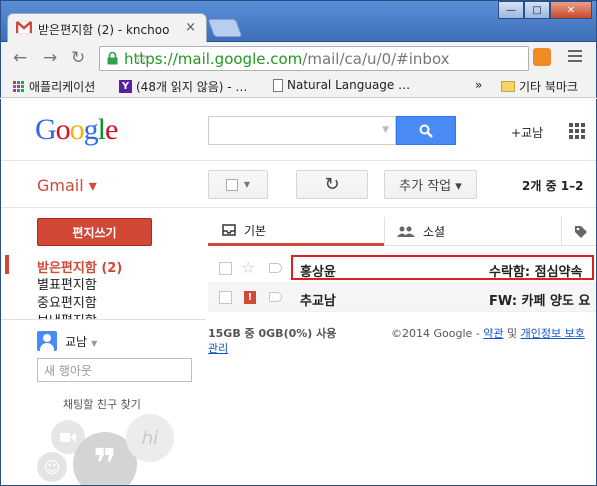  What do you see at coordinates (442, 267) in the screenshot?
I see `selection-highlight-box` at bounding box center [442, 267].